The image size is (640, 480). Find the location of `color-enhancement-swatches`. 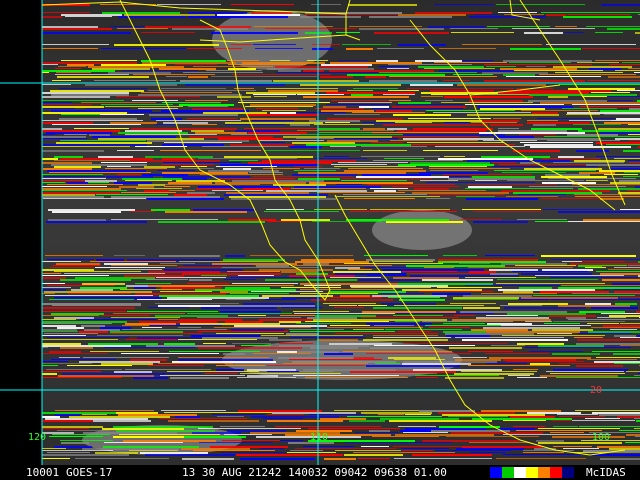

color-enhancement-swatches is located at coordinates (532, 472).